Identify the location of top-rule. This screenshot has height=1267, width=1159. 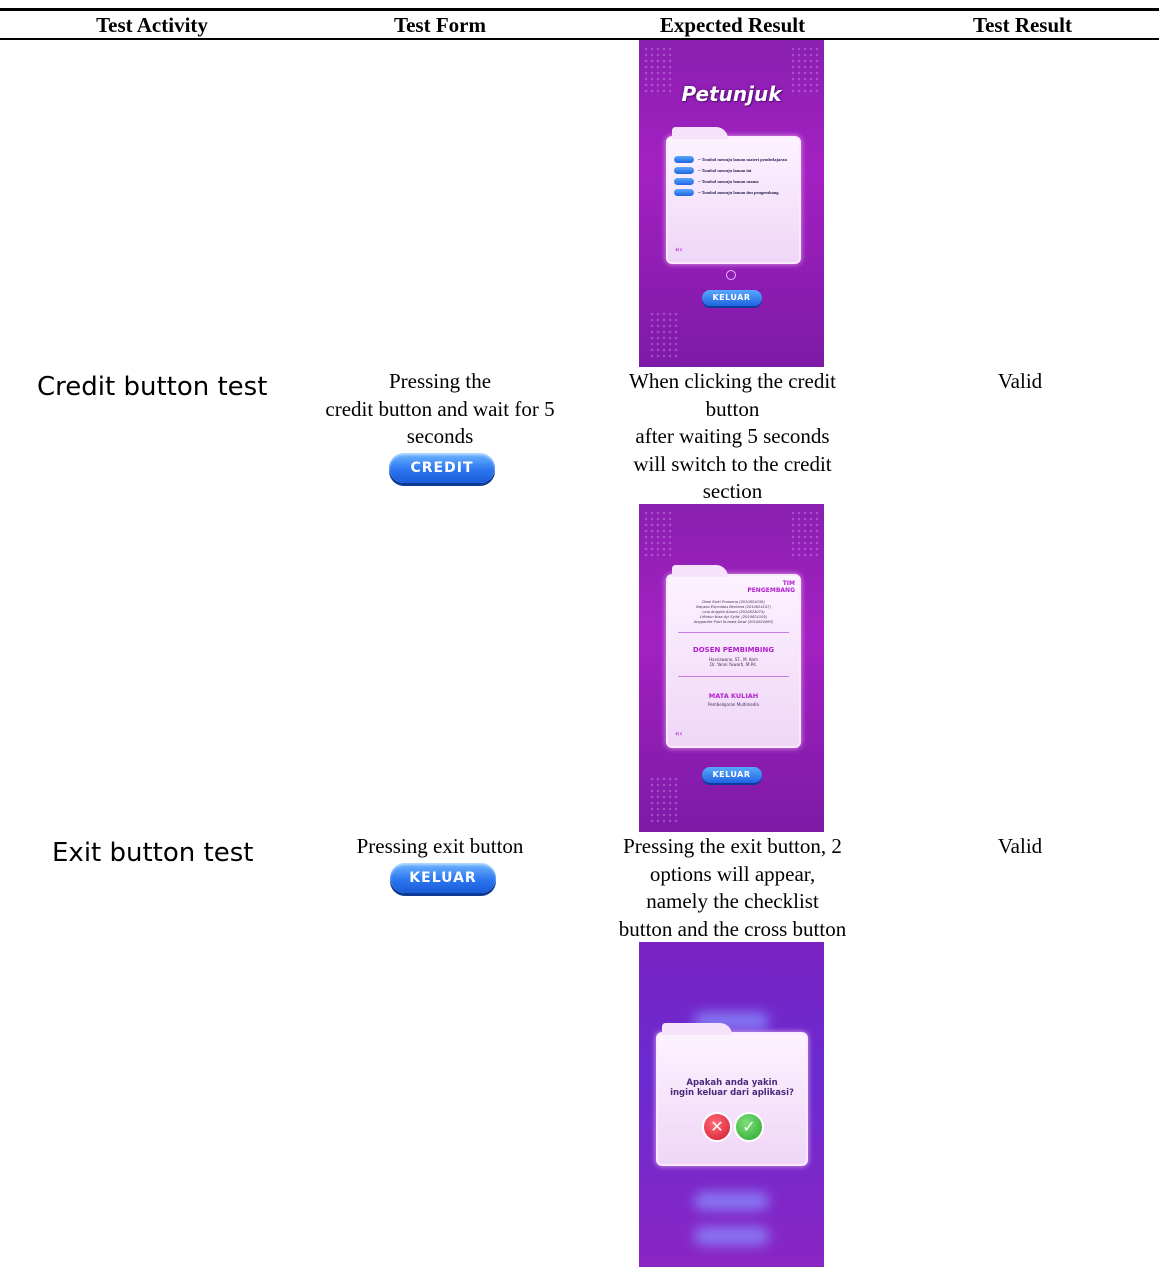
(579, 9).